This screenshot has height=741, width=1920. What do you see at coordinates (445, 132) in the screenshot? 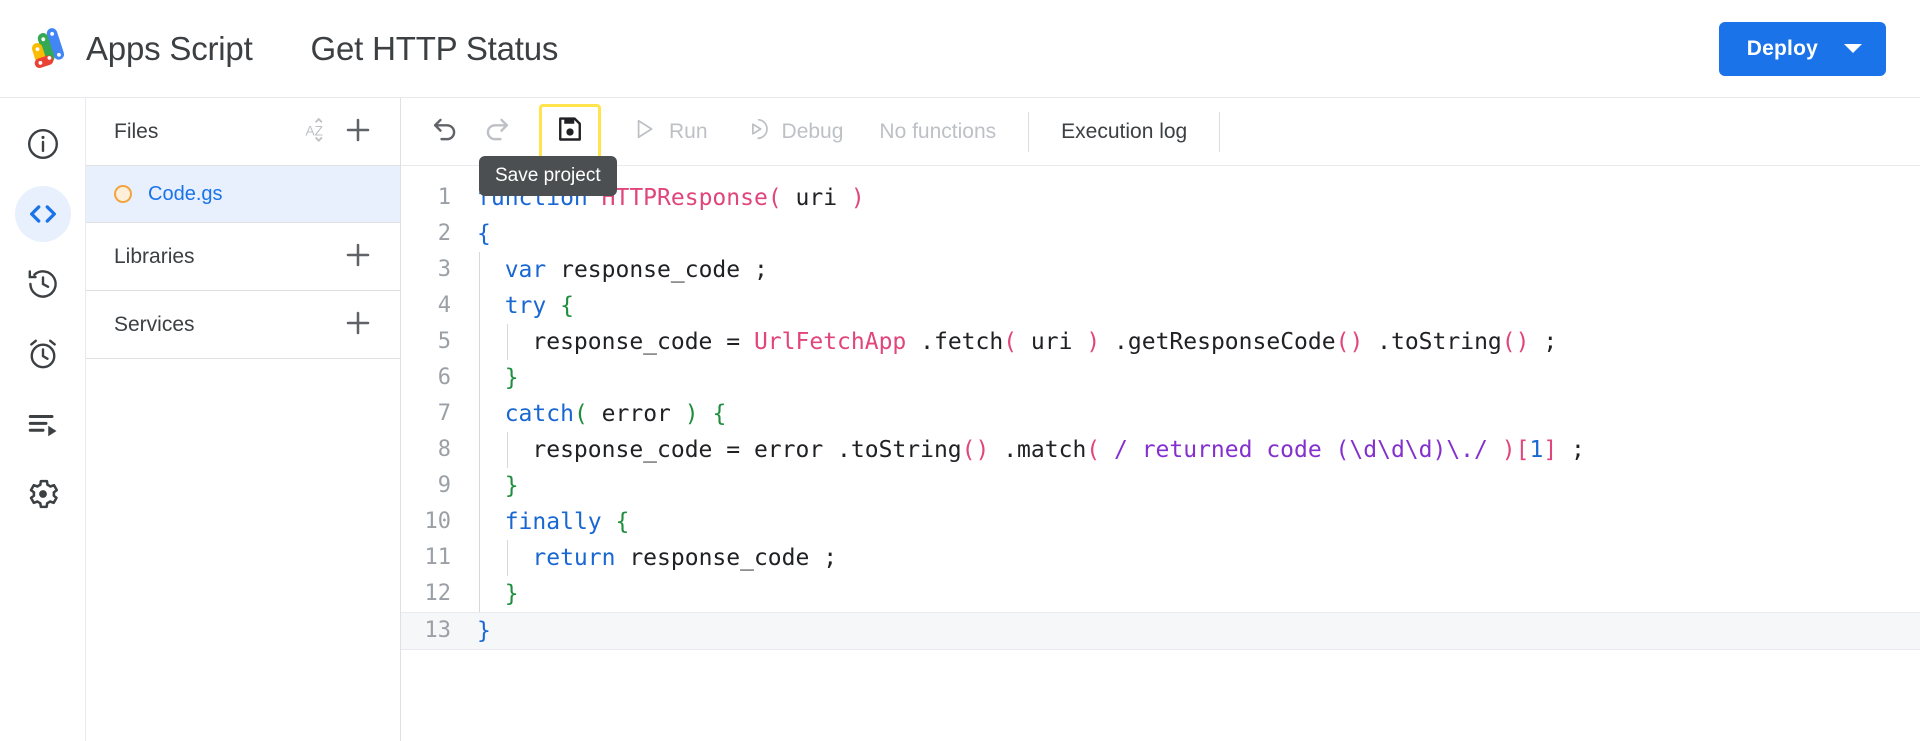
I see `undo-button` at bounding box center [445, 132].